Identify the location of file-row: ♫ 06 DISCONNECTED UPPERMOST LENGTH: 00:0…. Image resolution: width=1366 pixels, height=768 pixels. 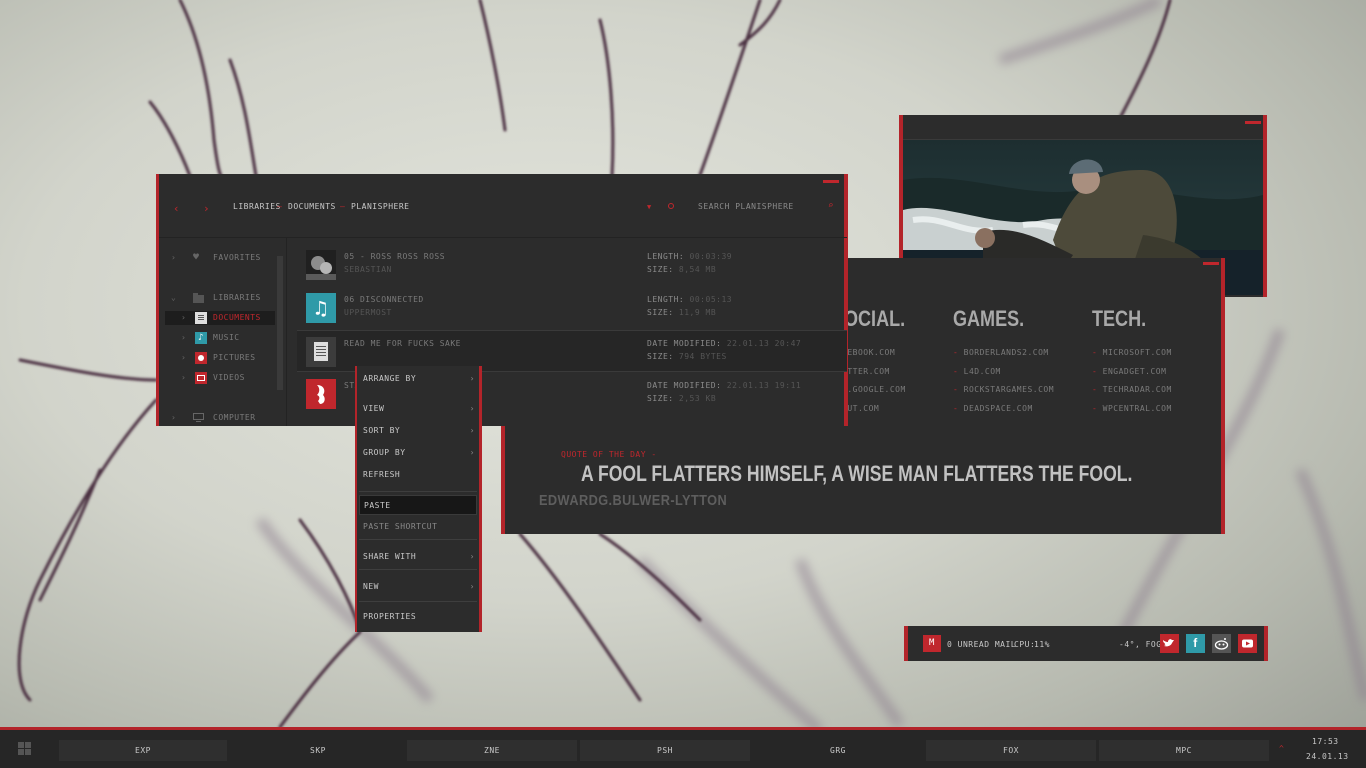
(572, 308).